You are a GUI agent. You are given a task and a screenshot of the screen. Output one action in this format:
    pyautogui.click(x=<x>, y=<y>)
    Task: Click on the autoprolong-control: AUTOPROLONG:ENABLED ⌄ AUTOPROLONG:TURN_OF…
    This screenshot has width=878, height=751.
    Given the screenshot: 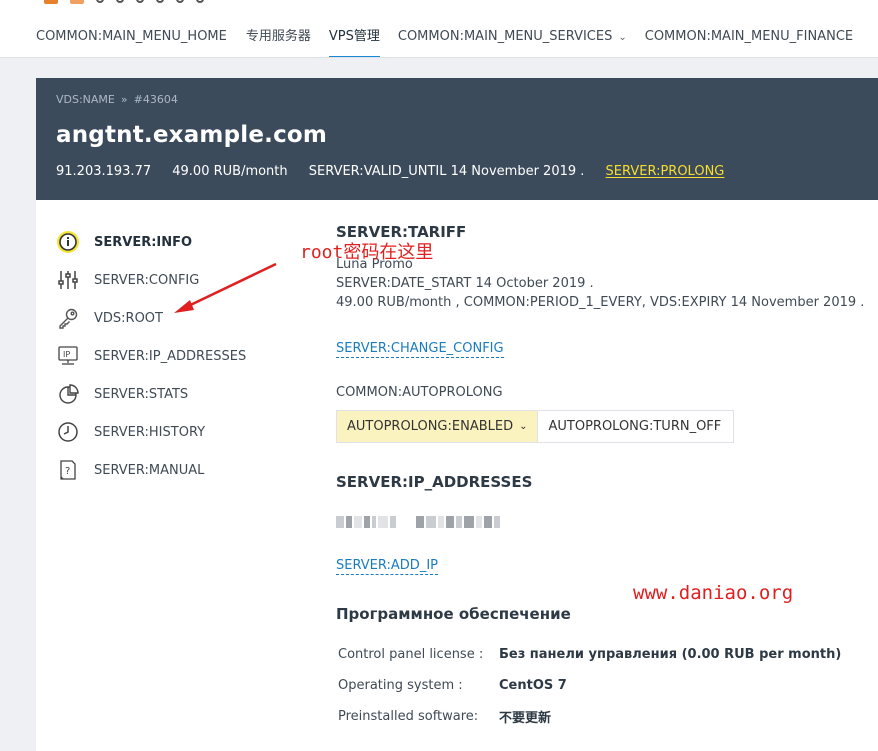 What is the action you would take?
    pyautogui.click(x=535, y=426)
    